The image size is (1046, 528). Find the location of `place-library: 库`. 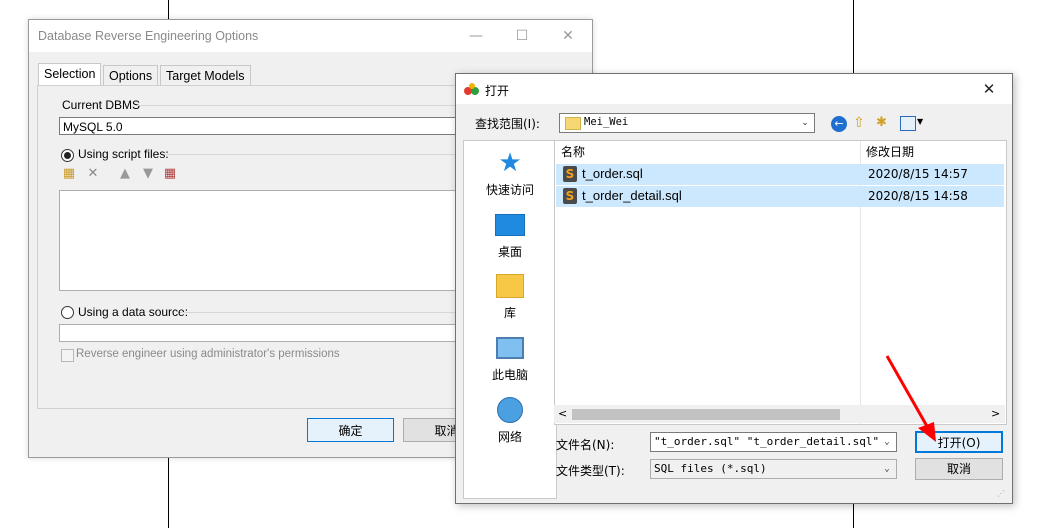

place-library: 库 is located at coordinates (510, 296).